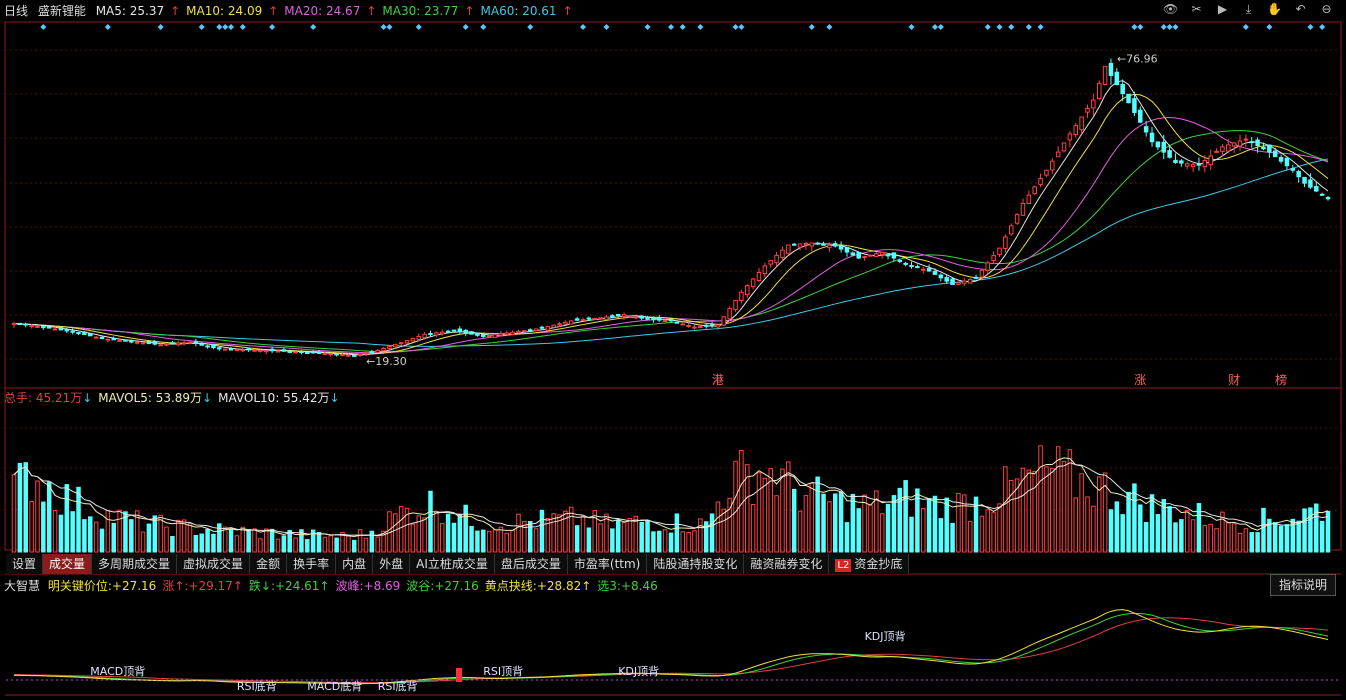 Image resolution: width=1346 pixels, height=700 pixels. What do you see at coordinates (1222, 9) in the screenshot?
I see `play-icon: ▶` at bounding box center [1222, 9].